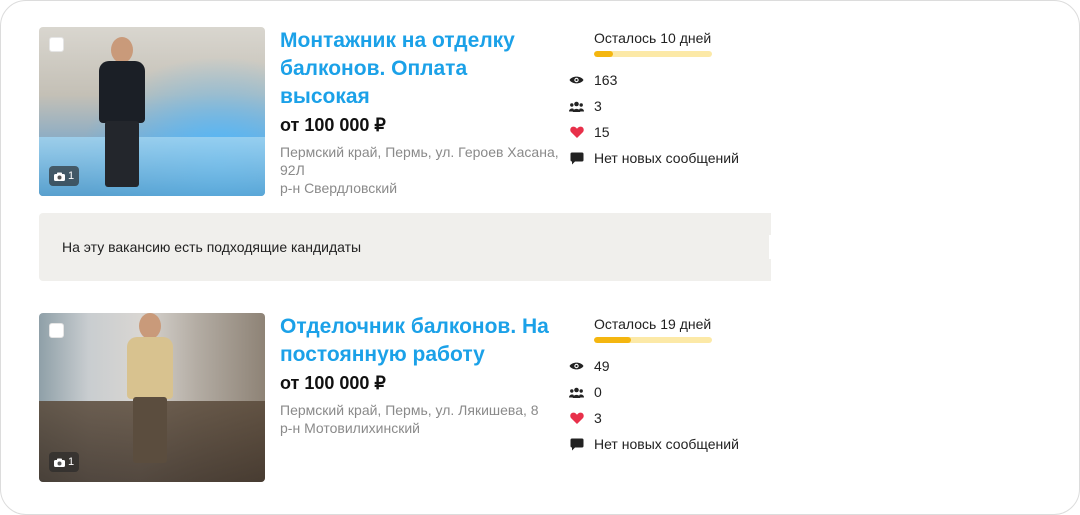  What do you see at coordinates (653, 324) in the screenshot?
I see `days-left-label: Осталось 19 дней` at bounding box center [653, 324].